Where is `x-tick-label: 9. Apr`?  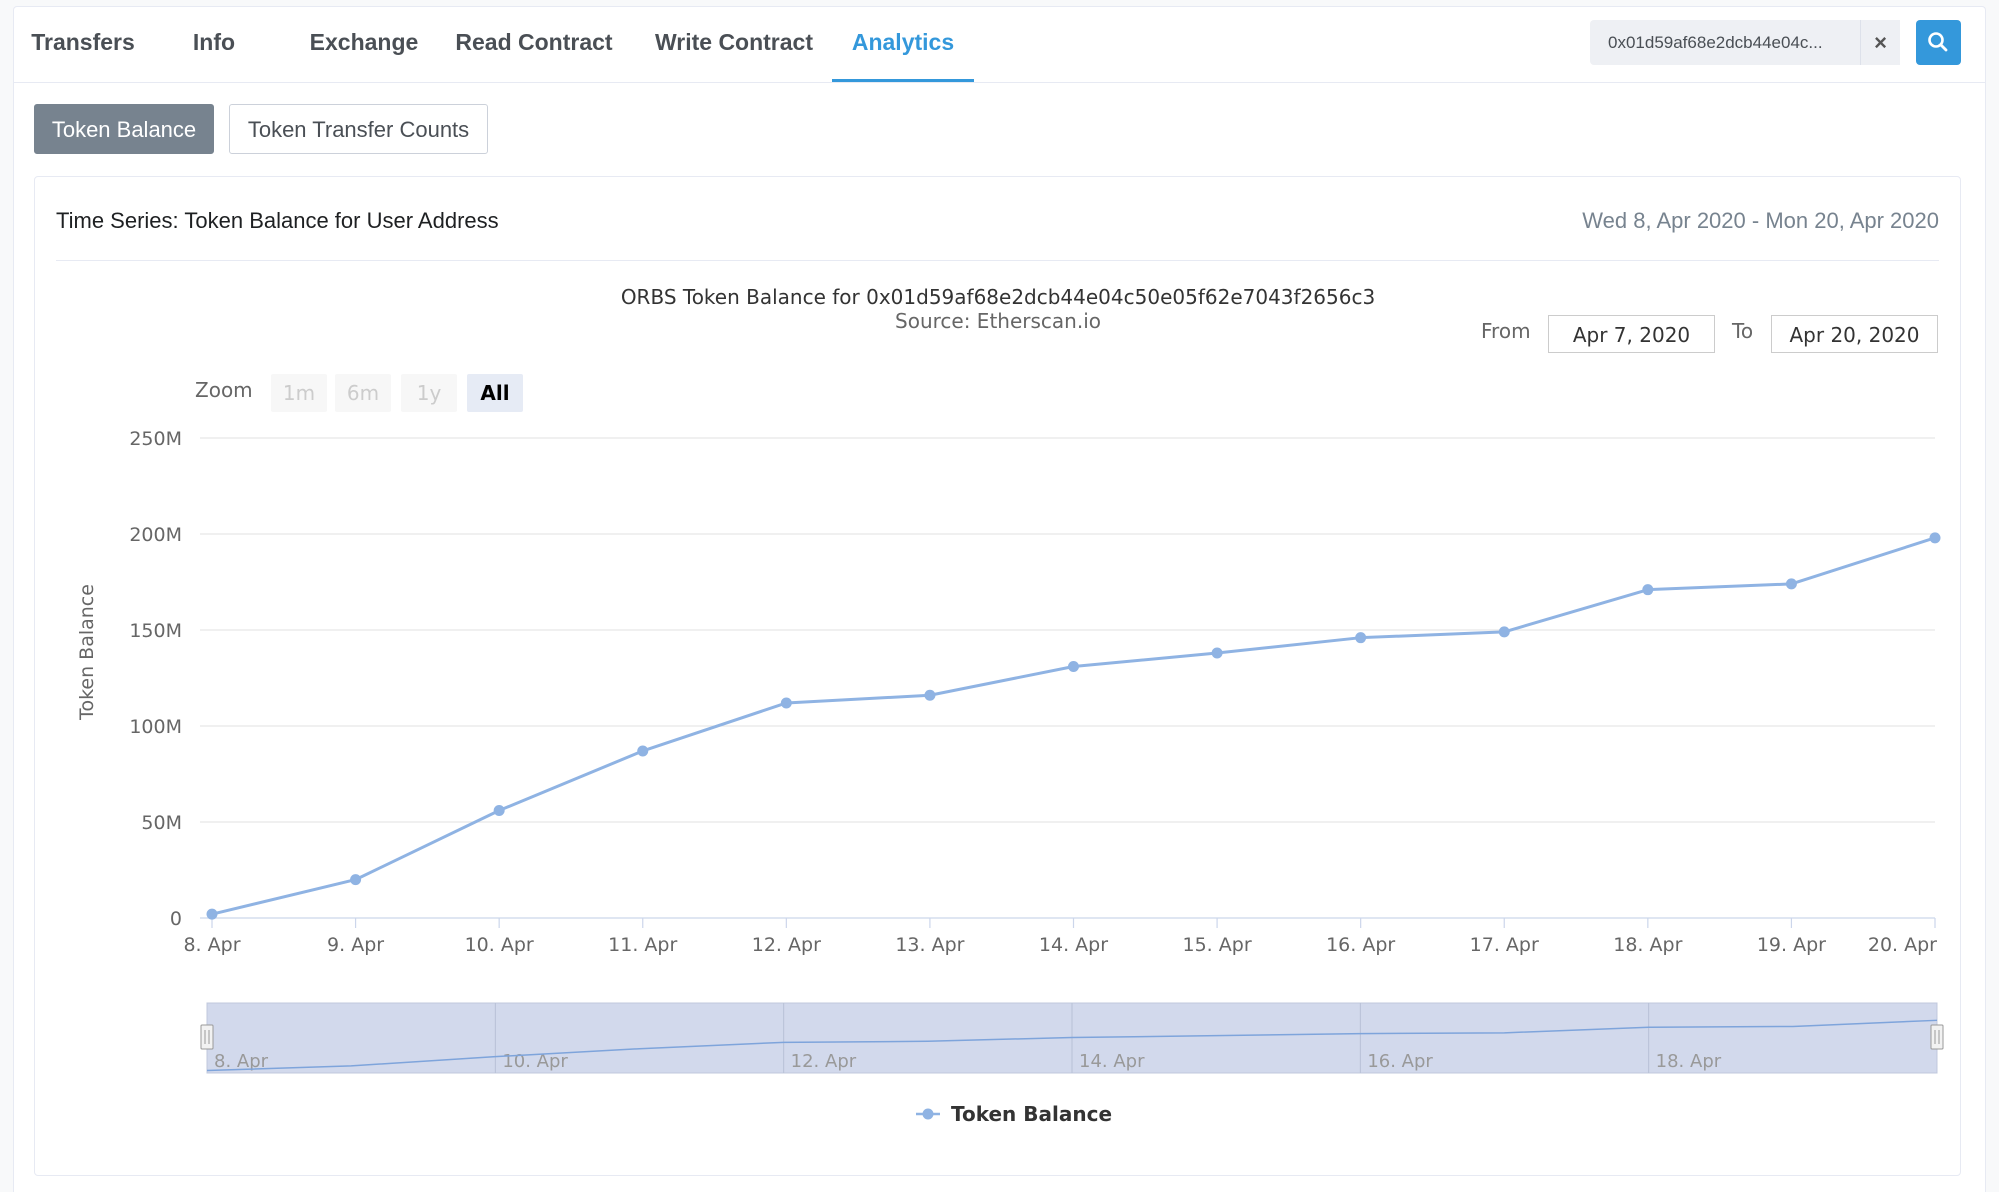 x-tick-label: 9. Apr is located at coordinates (355, 945).